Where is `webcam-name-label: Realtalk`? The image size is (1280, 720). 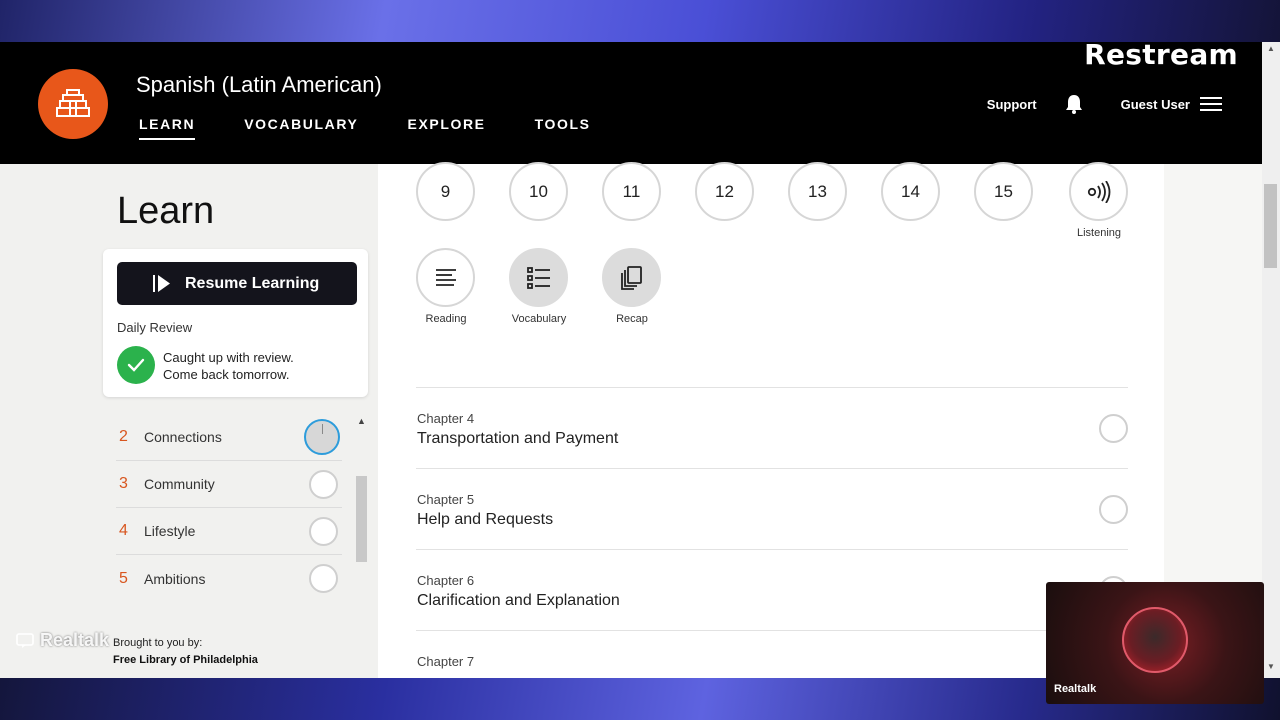
webcam-name-label: Realtalk is located at coordinates (1075, 689).